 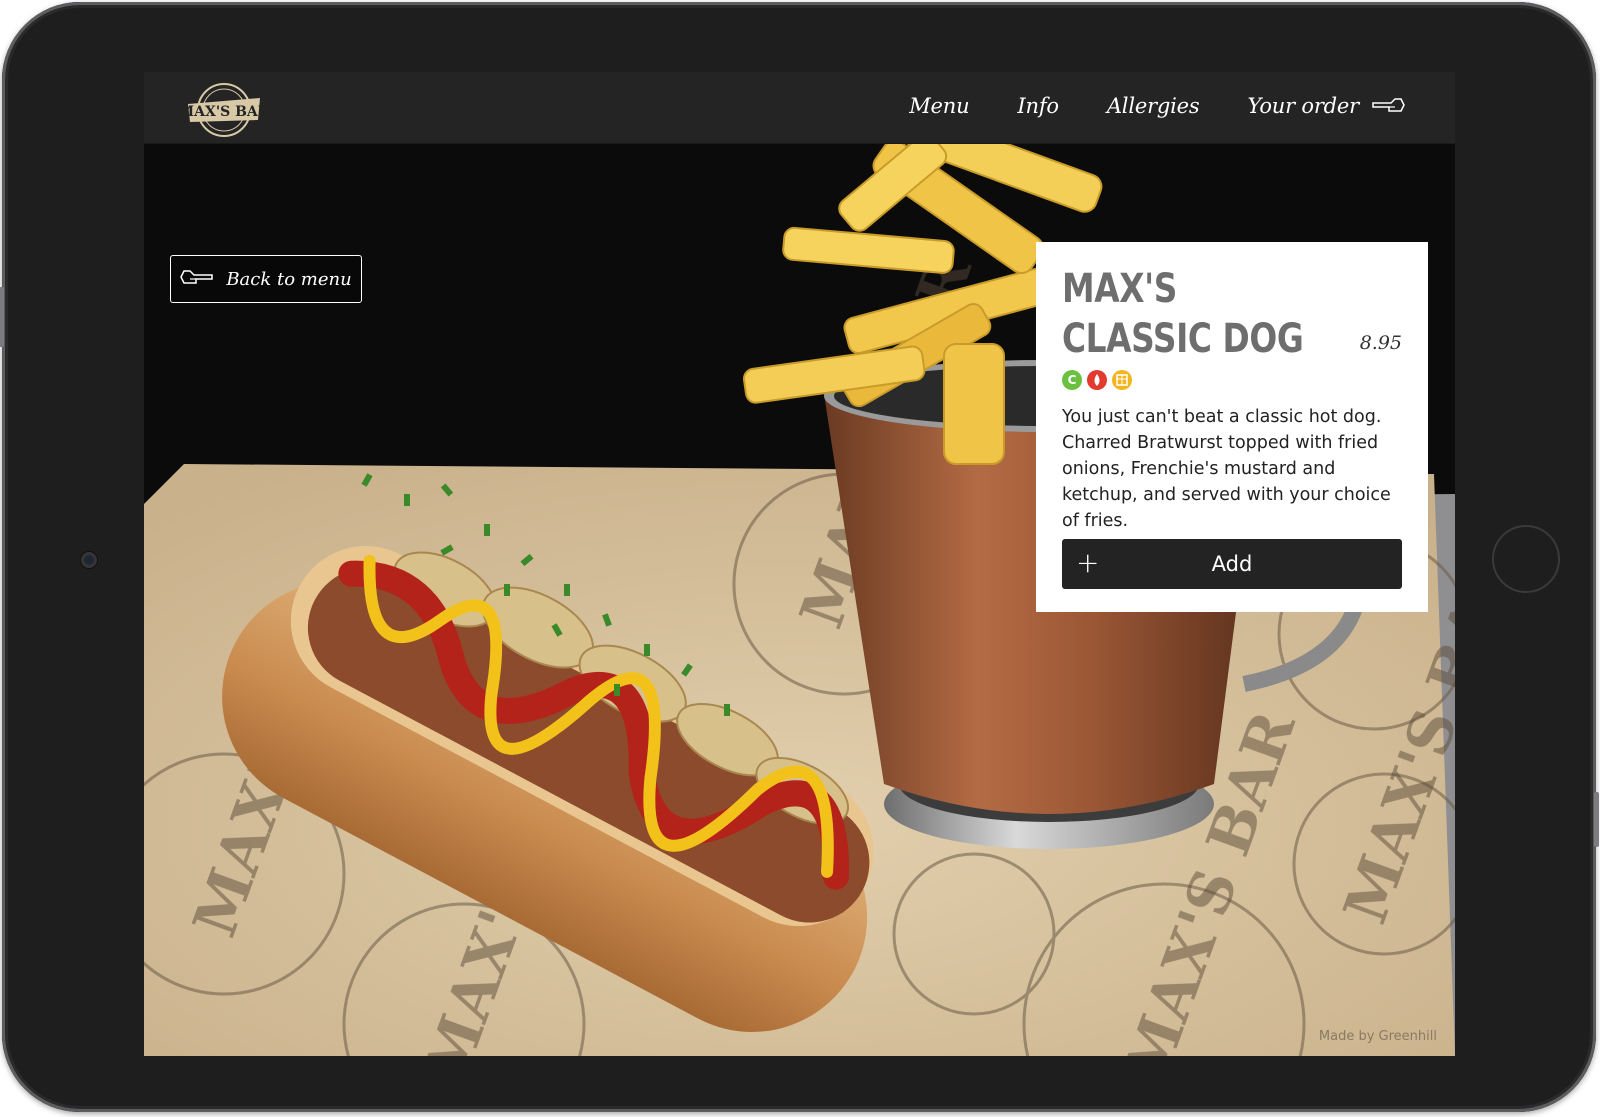 I want to click on product-title: MAX'S CLASSIC DOG, so click(x=1183, y=314).